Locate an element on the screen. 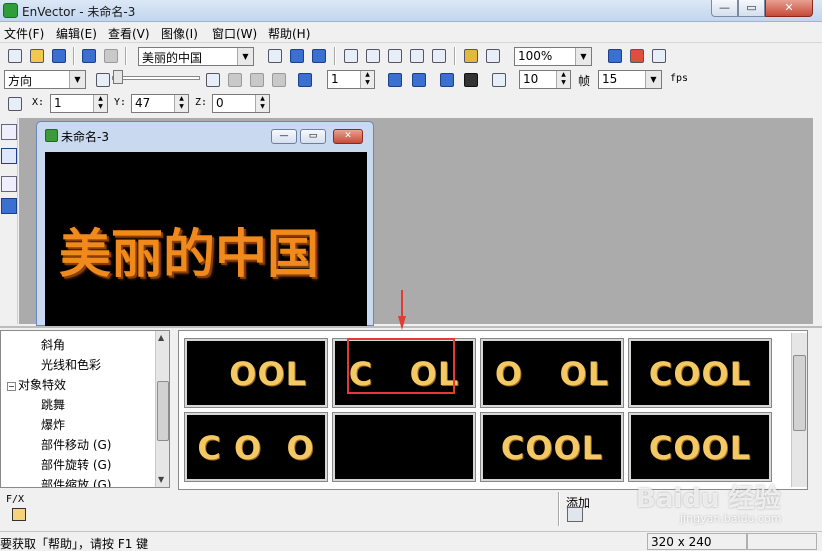 The width and height of the screenshot is (822, 551). title-bar: EnVector - 未命名-3 — ▭ ✕ is located at coordinates (411, 11).